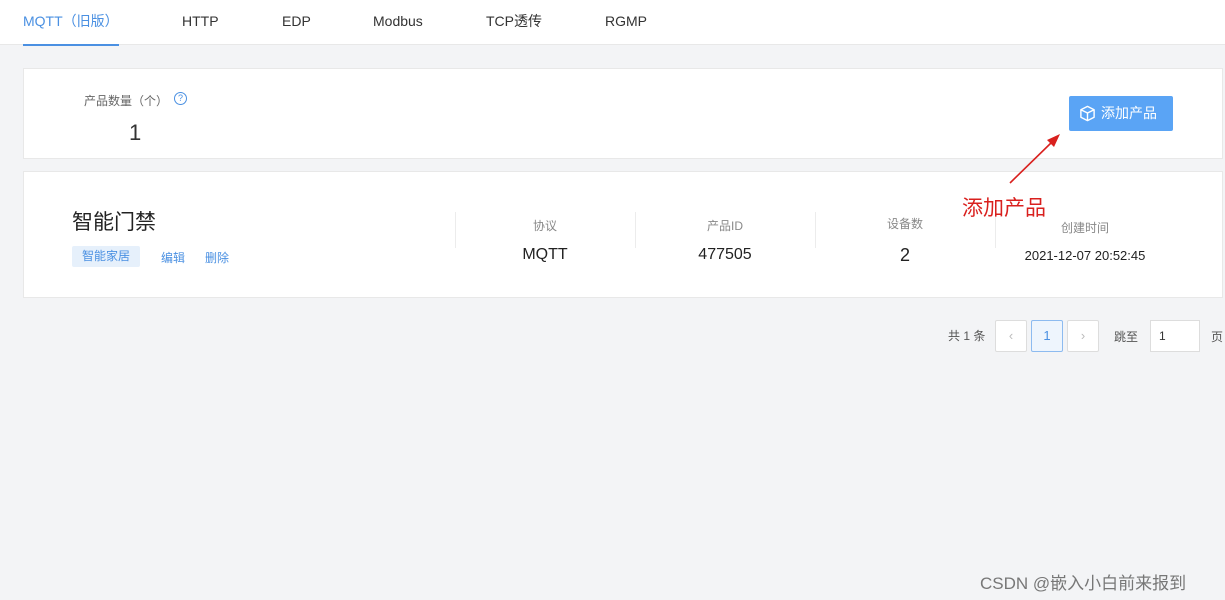  I want to click on device-count-value: 2, so click(904, 255).